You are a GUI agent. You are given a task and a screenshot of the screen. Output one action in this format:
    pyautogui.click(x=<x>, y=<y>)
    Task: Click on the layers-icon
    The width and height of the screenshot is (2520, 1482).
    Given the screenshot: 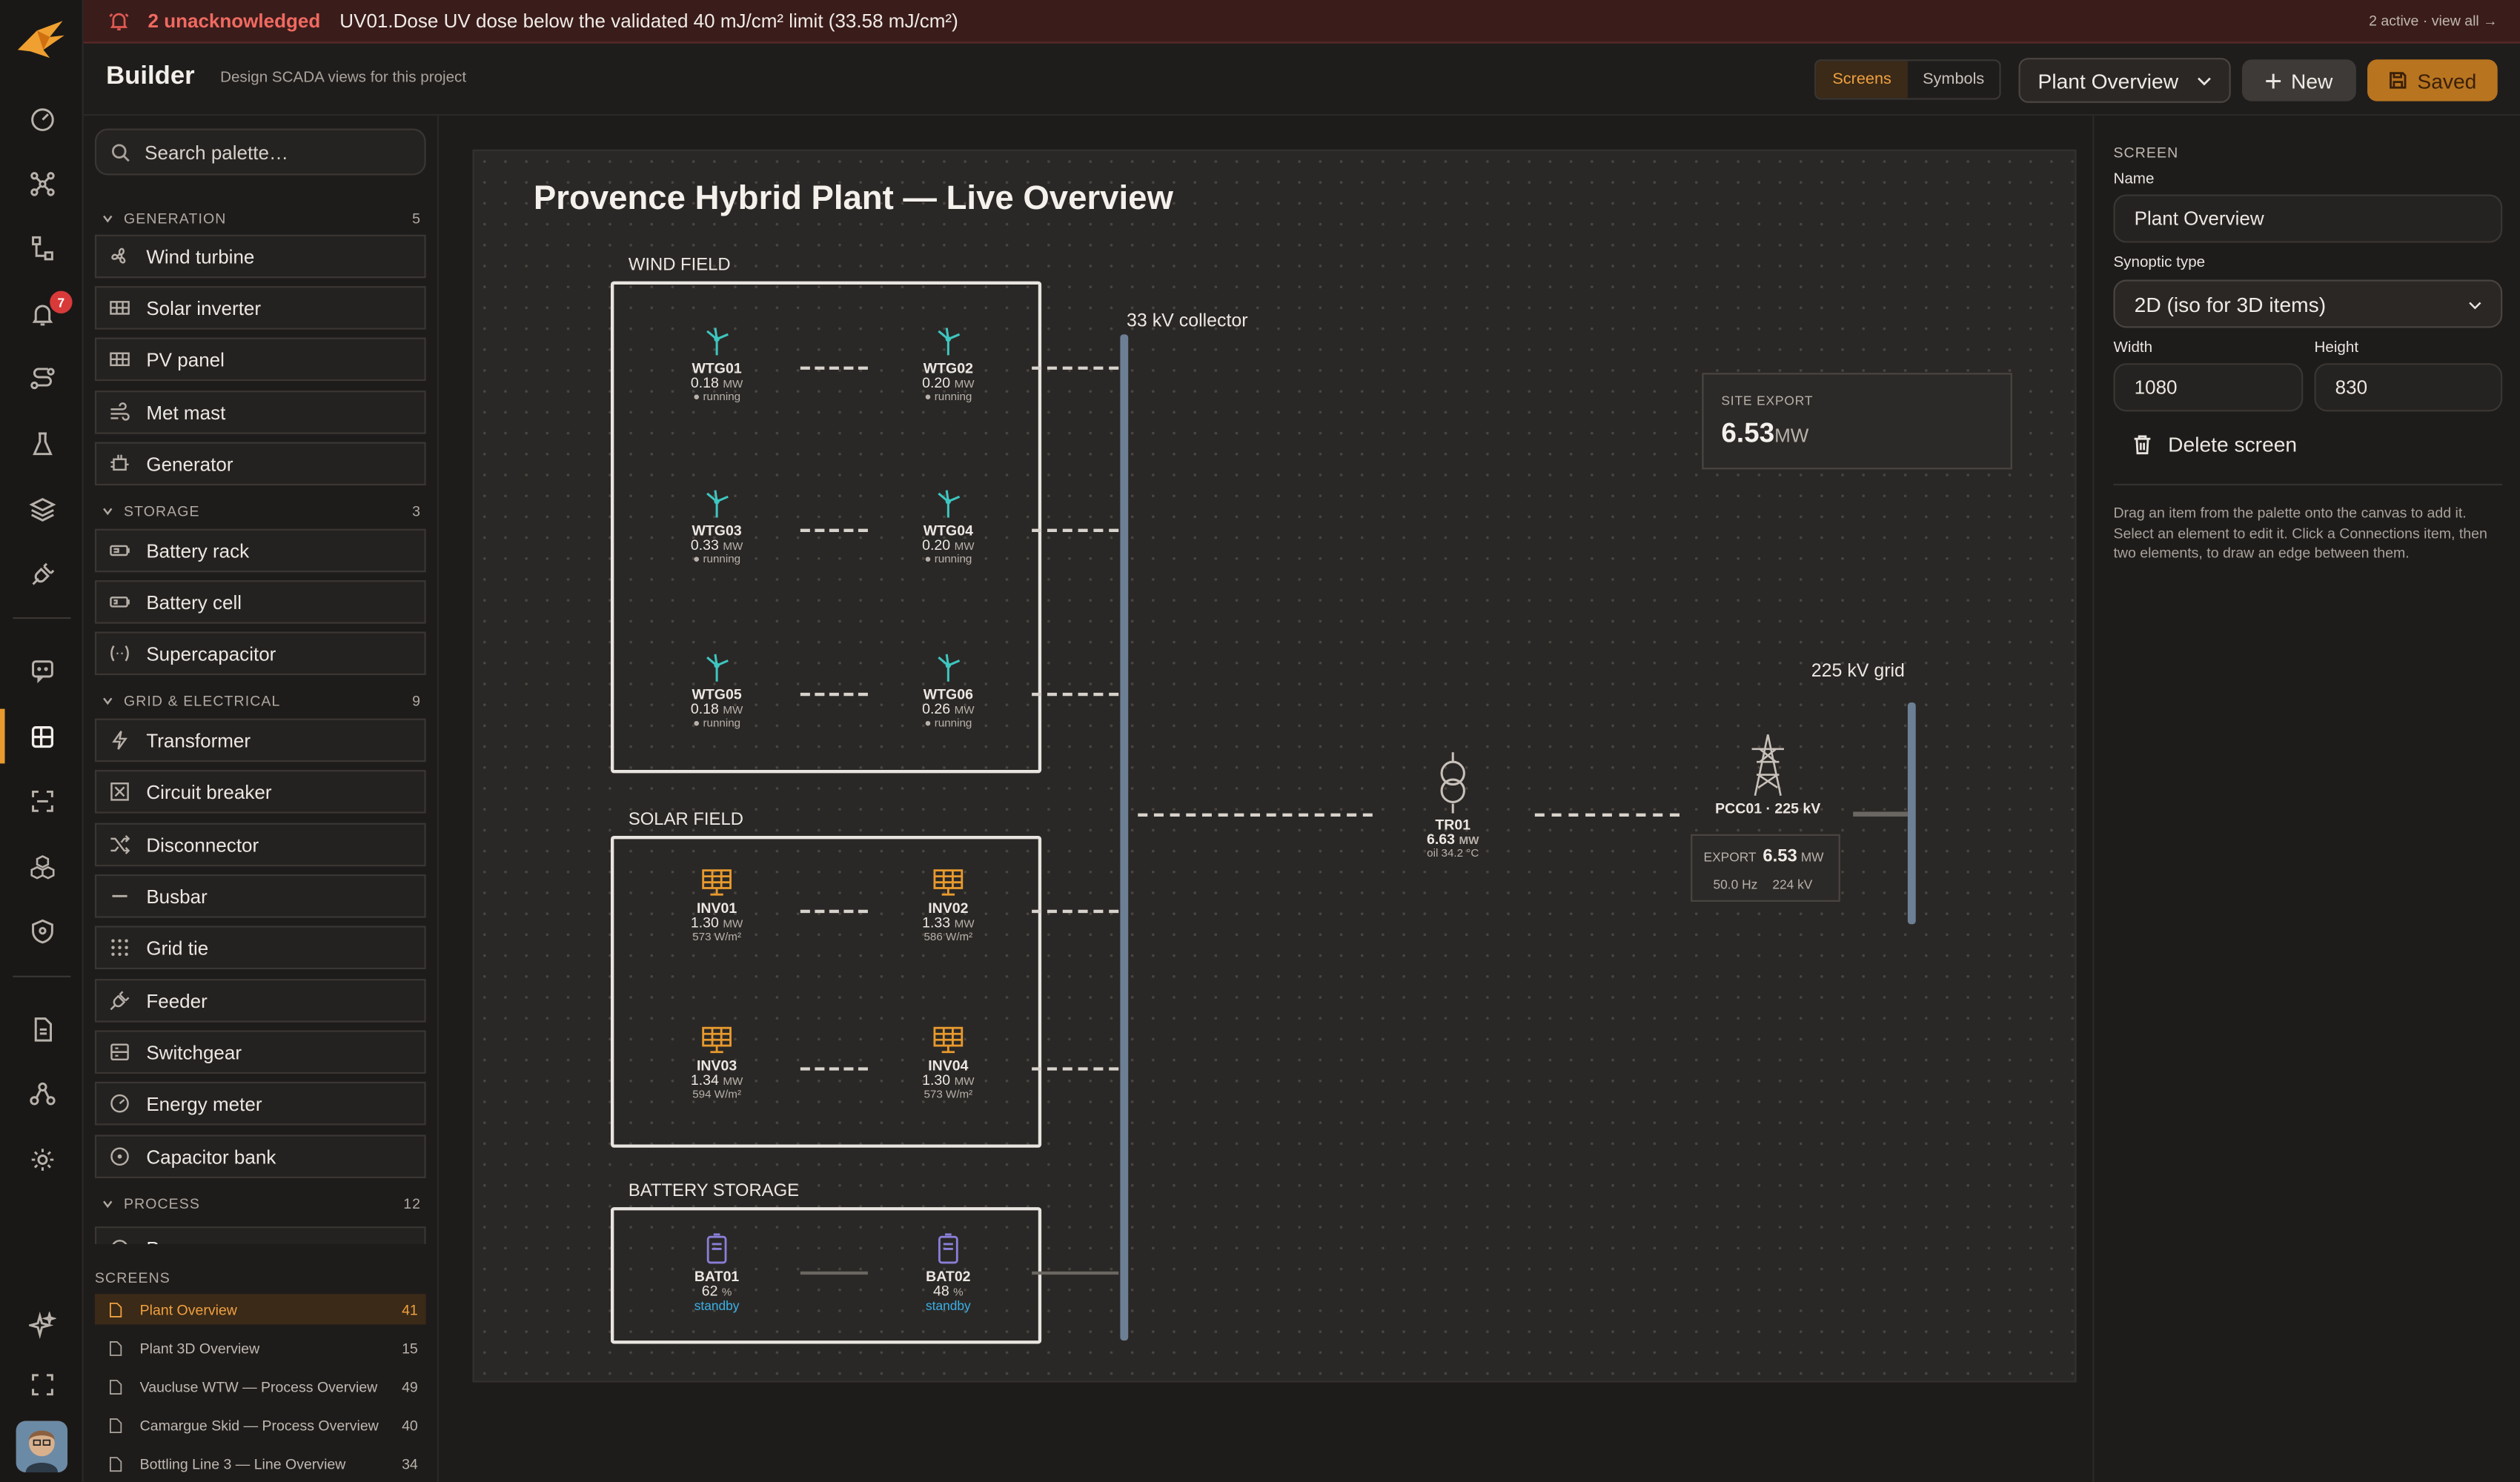 What is the action you would take?
    pyautogui.click(x=41, y=508)
    